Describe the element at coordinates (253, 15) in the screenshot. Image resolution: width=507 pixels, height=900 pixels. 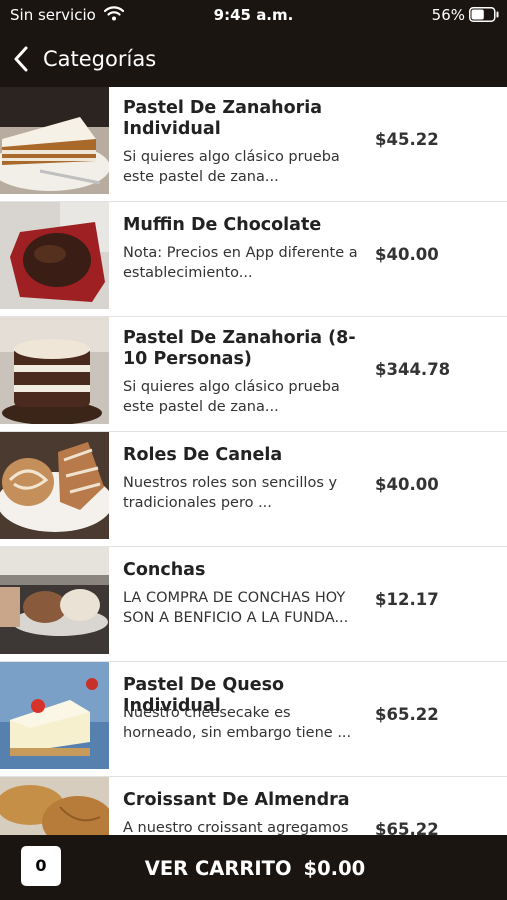
I see `status-bar: Sin servicio 9:45 a.m. 56%` at that location.